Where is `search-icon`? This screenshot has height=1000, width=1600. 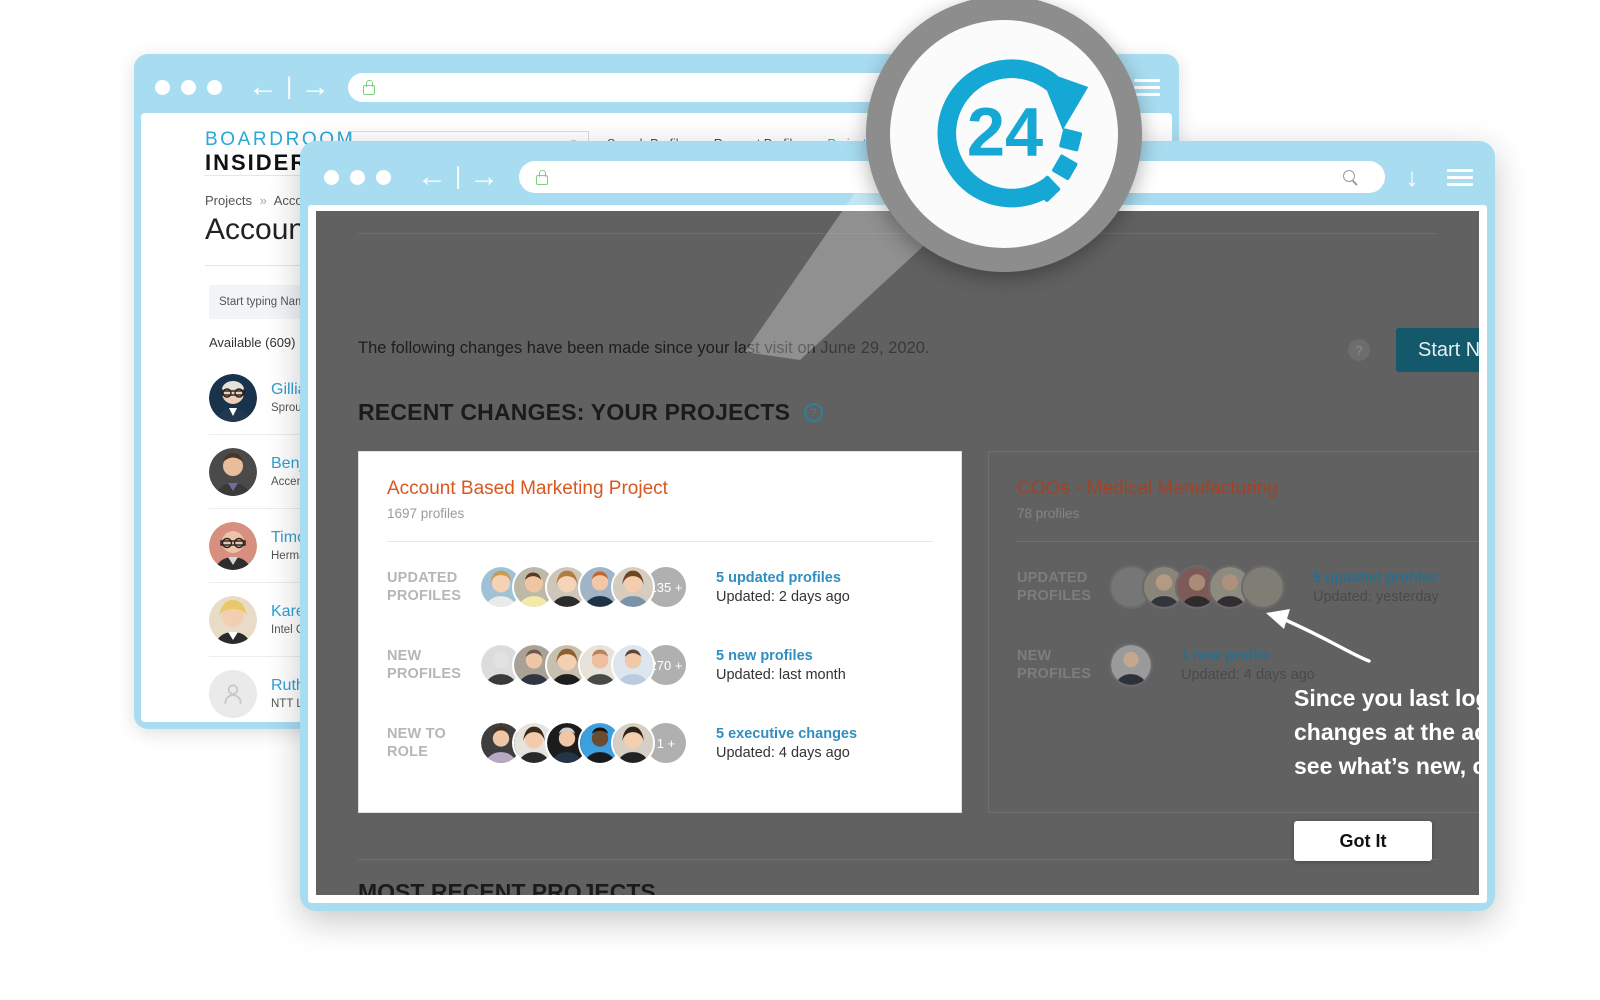
search-icon is located at coordinates (1349, 176).